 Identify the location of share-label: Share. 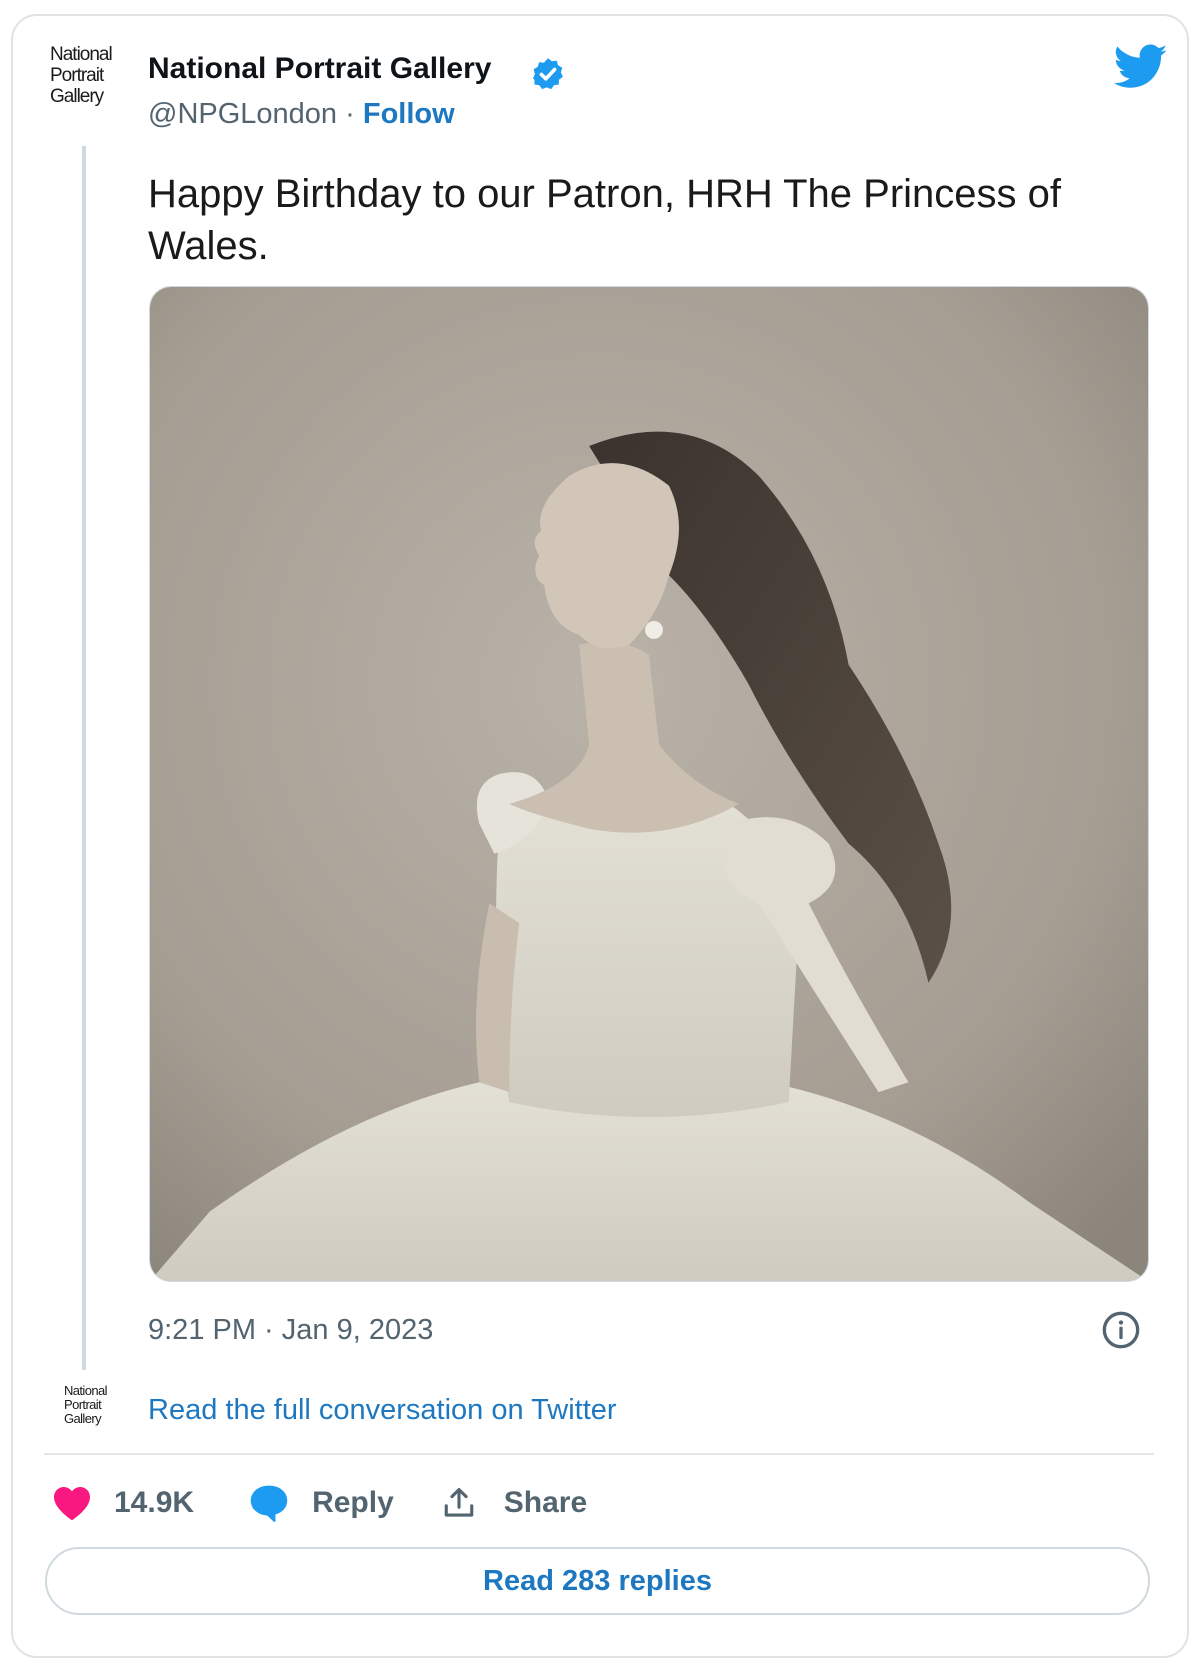
(545, 1502).